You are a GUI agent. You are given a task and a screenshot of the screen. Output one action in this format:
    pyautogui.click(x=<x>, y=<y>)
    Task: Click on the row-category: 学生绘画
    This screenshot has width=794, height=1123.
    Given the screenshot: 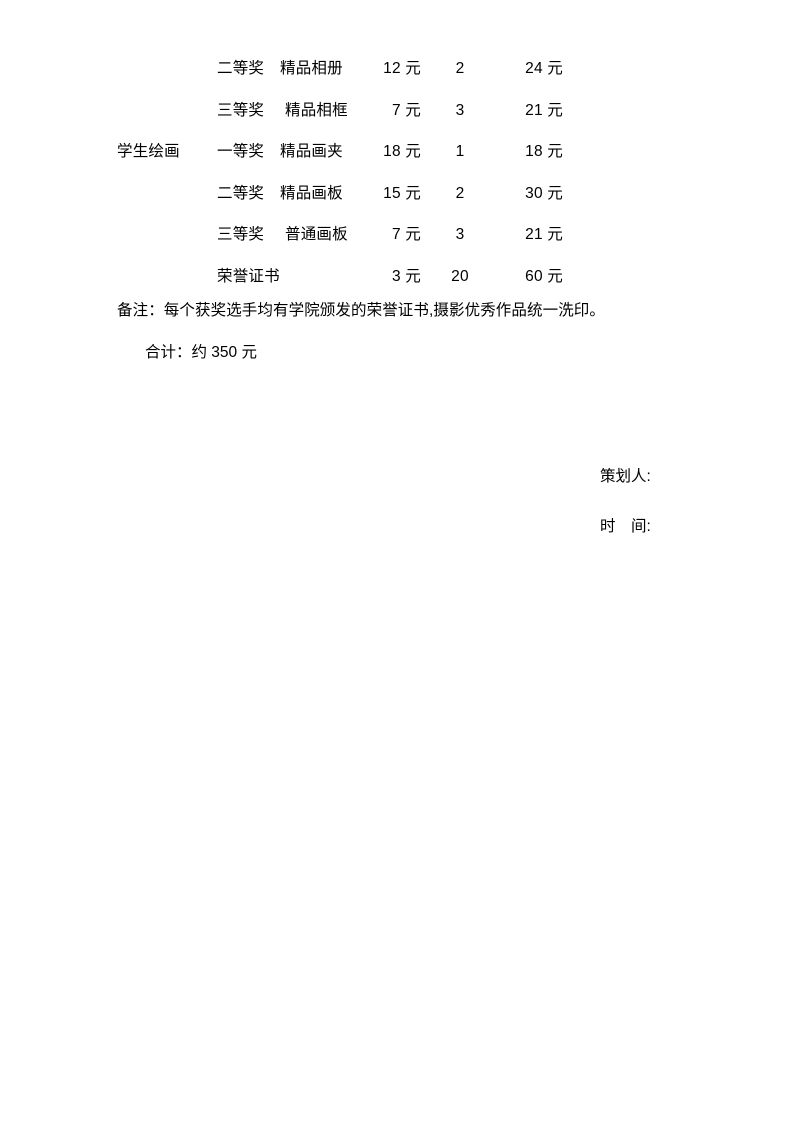 What is the action you would take?
    pyautogui.click(x=148, y=151)
    